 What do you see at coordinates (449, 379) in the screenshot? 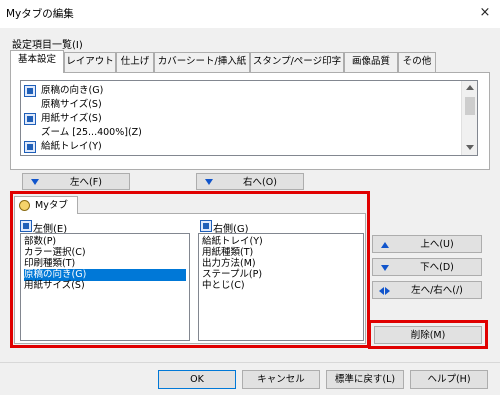
I see `help-button: ヘルプ(H)` at bounding box center [449, 379].